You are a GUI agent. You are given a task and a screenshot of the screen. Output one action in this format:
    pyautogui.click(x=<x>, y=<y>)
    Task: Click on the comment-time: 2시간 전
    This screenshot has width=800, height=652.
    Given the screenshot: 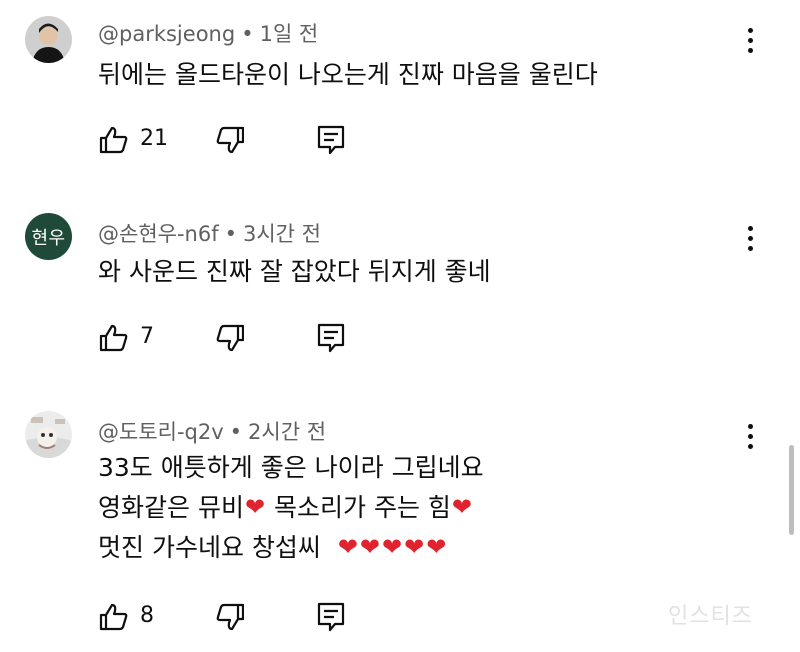 What is the action you would take?
    pyautogui.click(x=287, y=432)
    